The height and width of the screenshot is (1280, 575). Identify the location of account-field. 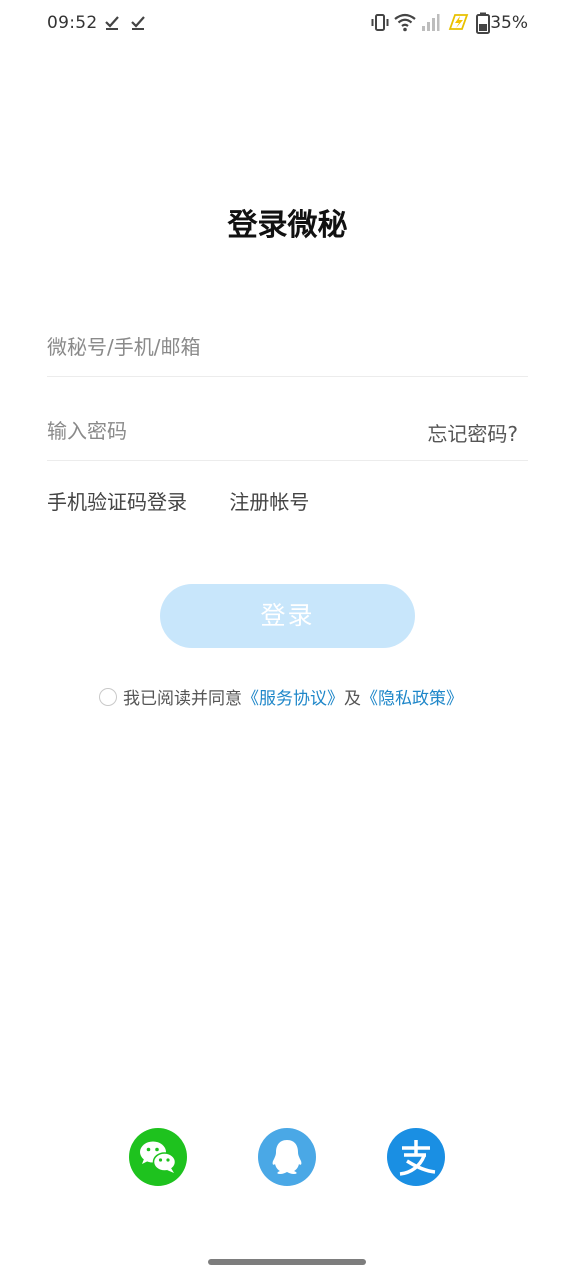
(287, 346).